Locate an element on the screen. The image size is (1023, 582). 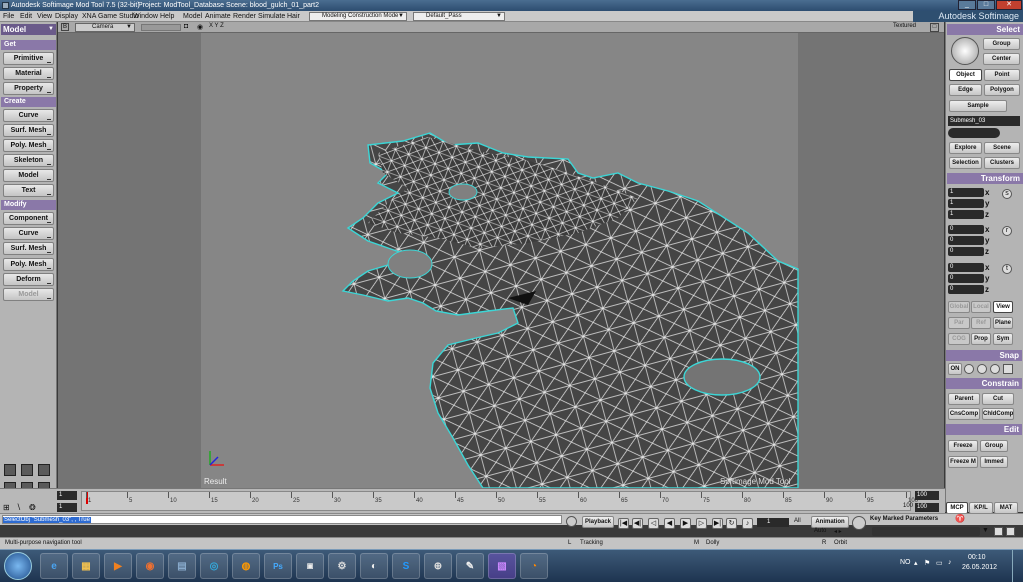
all-label: All is located at coordinates (797, 521).